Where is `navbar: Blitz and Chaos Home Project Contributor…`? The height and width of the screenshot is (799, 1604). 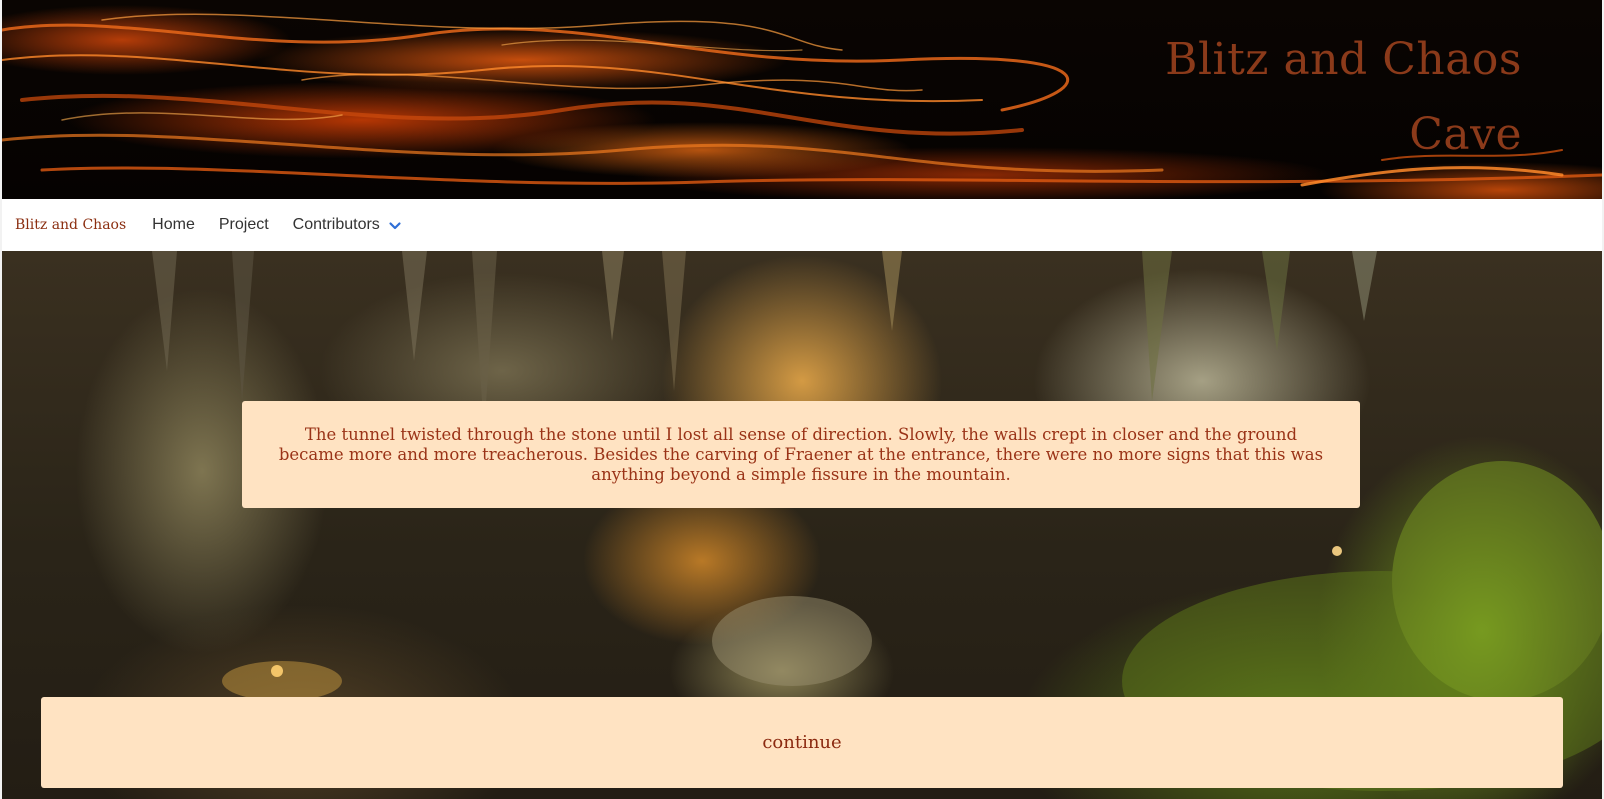
navbar: Blitz and Chaos Home Project Contributor… is located at coordinates (802, 225).